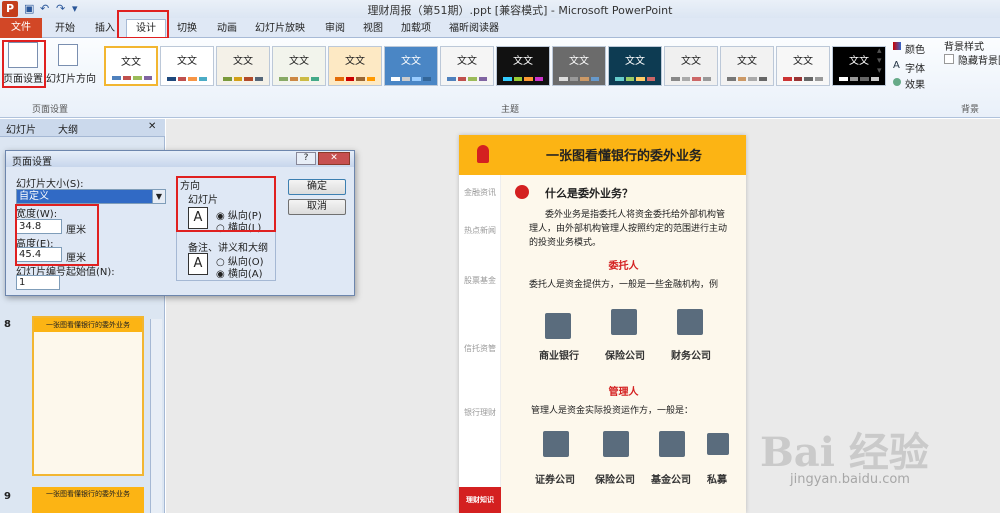 The image size is (1000, 513). What do you see at coordinates (91, 196) in the screenshot?
I see `size-select: 自定义` at bounding box center [91, 196].